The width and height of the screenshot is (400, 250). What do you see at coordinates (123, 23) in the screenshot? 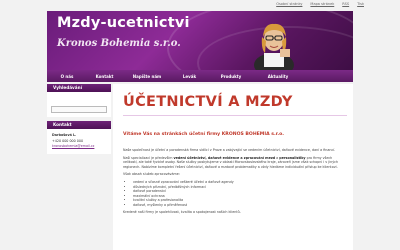
I see `site-title: Mzdy-ucetnictvi` at bounding box center [123, 23].